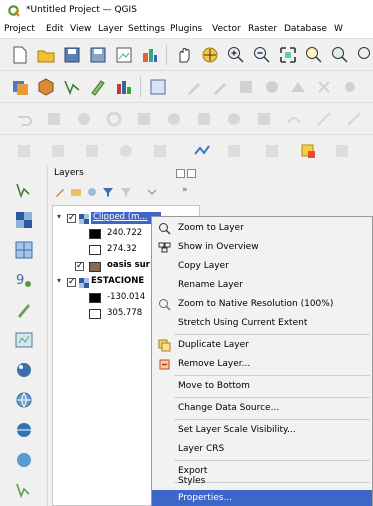  I want to click on menu-edit: Edit, so click(54, 29).